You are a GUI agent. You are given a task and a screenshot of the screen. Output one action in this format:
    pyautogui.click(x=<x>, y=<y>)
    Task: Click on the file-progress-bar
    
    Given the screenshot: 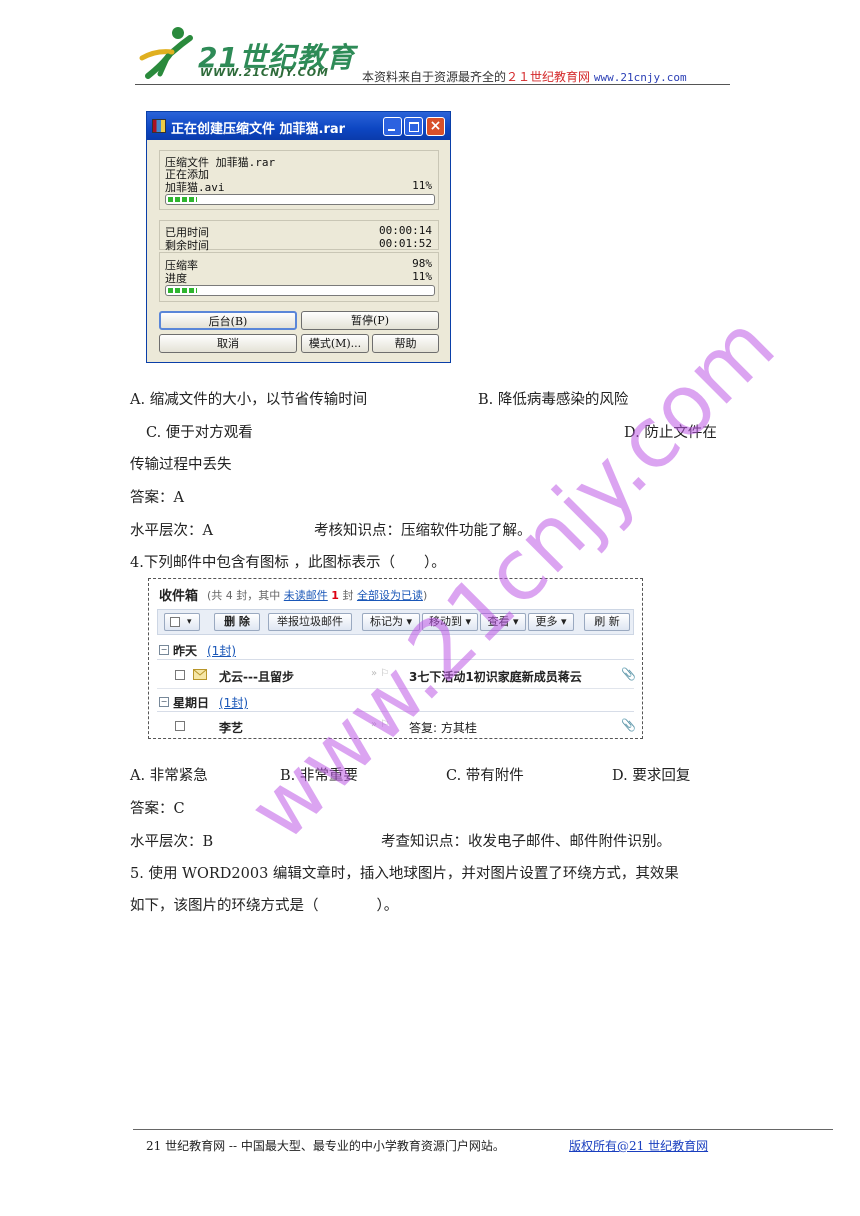 What is the action you would take?
    pyautogui.click(x=300, y=199)
    